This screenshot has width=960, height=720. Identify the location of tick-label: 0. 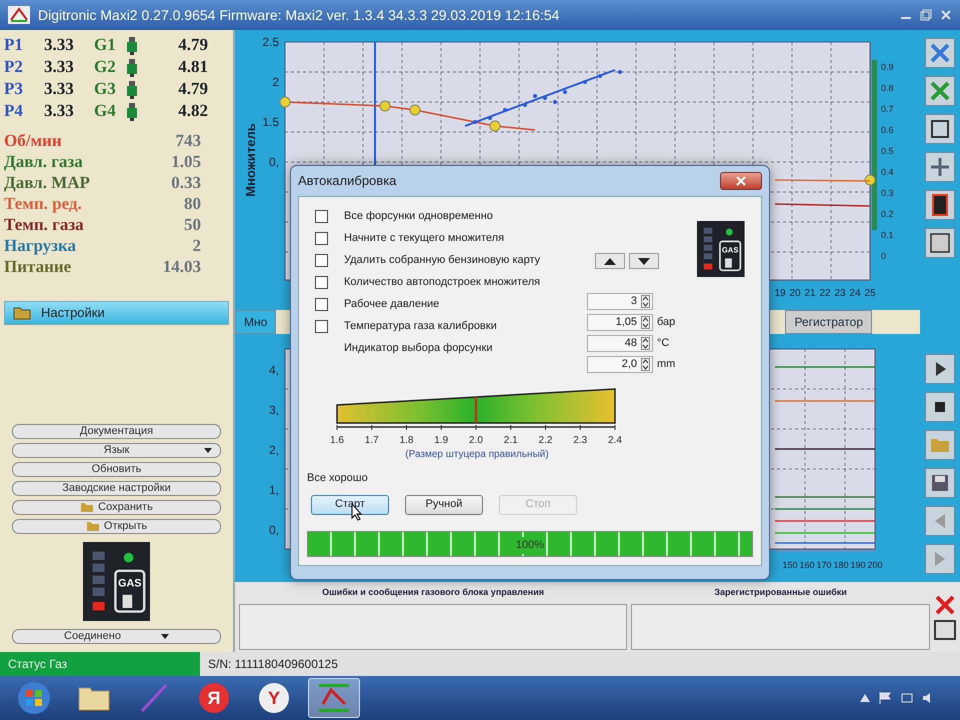
(883, 256).